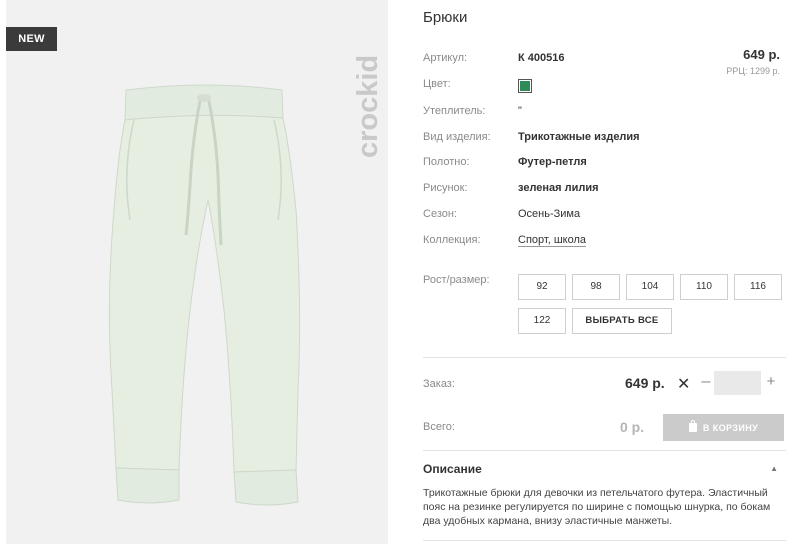 The image size is (800, 544). What do you see at coordinates (622, 321) in the screenshot?
I see `select-all-sizes-button: ВЫБРАТЬ ВСЕ` at bounding box center [622, 321].